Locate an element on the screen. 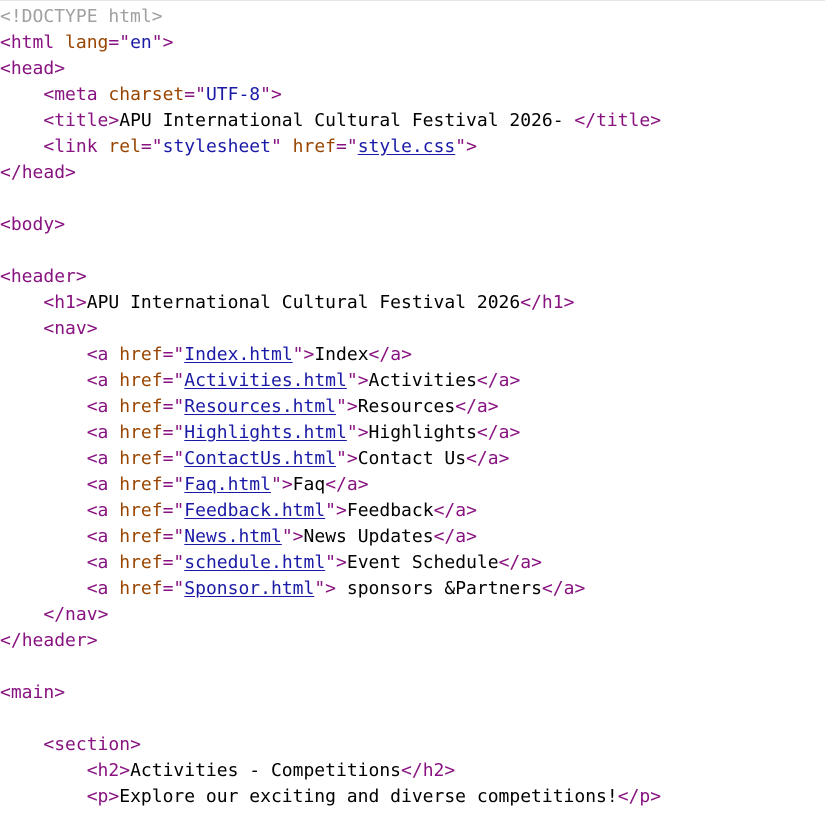 This screenshot has height=834, width=825. closing-tag-name: p is located at coordinates (645, 796).